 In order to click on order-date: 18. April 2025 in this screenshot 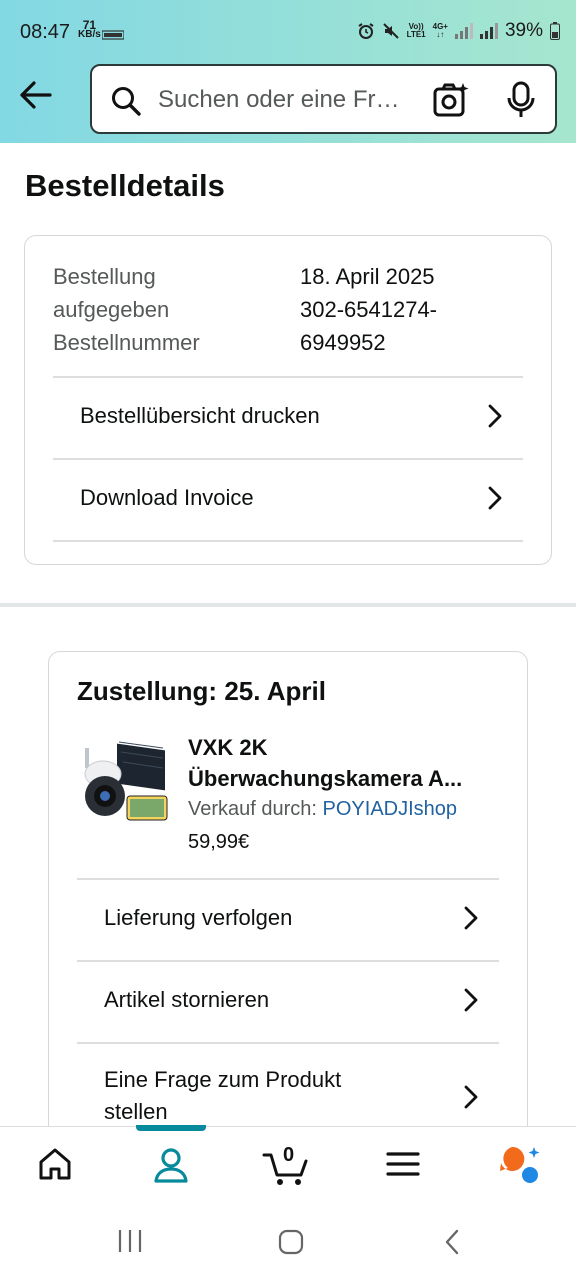, I will do `click(367, 276)`.